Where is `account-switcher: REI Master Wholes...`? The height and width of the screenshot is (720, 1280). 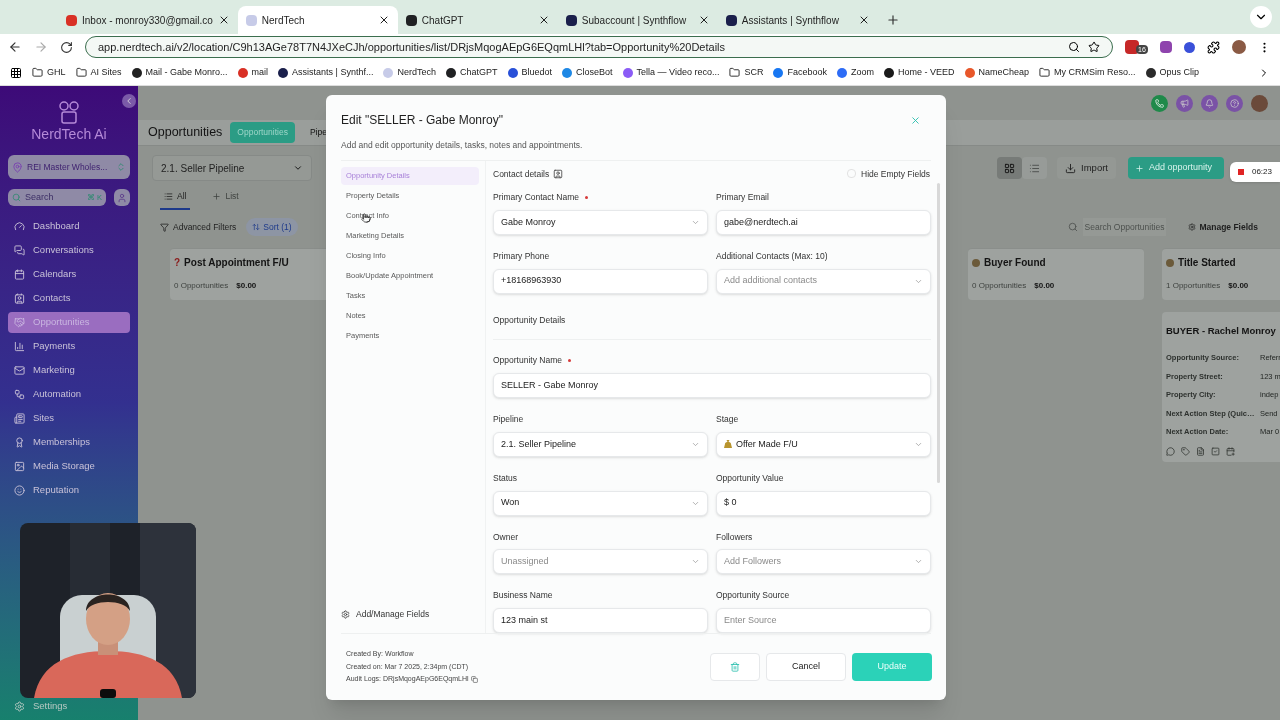
account-switcher: REI Master Wholes... is located at coordinates (69, 167).